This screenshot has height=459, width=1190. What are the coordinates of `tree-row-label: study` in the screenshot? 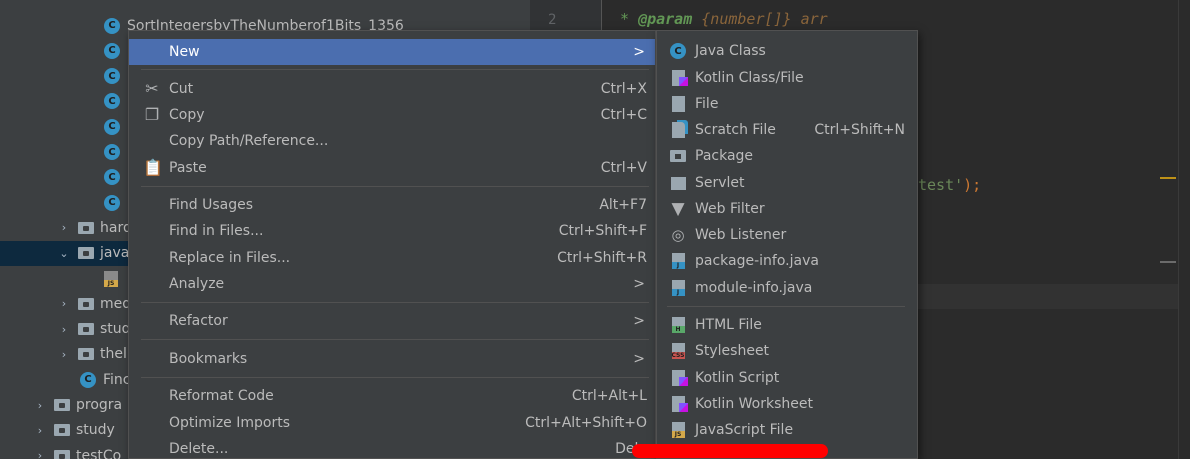 It's located at (95, 430).